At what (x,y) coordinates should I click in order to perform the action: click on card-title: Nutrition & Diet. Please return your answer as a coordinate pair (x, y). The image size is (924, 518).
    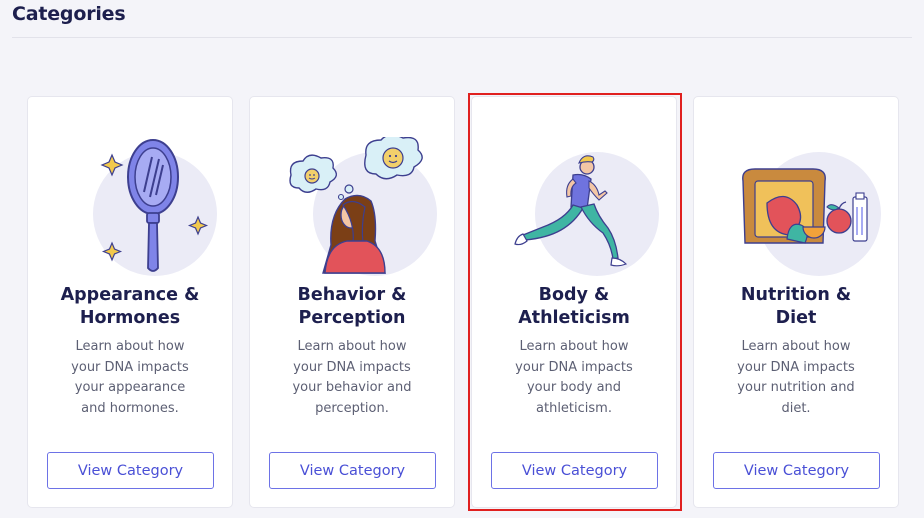
    Looking at the image, I should click on (796, 306).